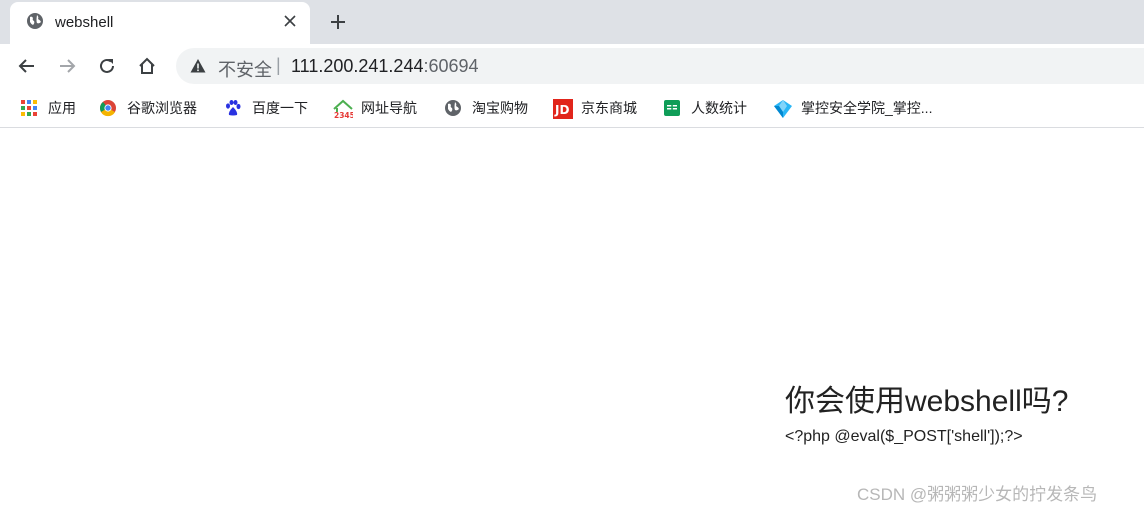 Image resolution: width=1144 pixels, height=510 pixels. What do you see at coordinates (719, 108) in the screenshot?
I see `bookmark-label: 人数统计` at bounding box center [719, 108].